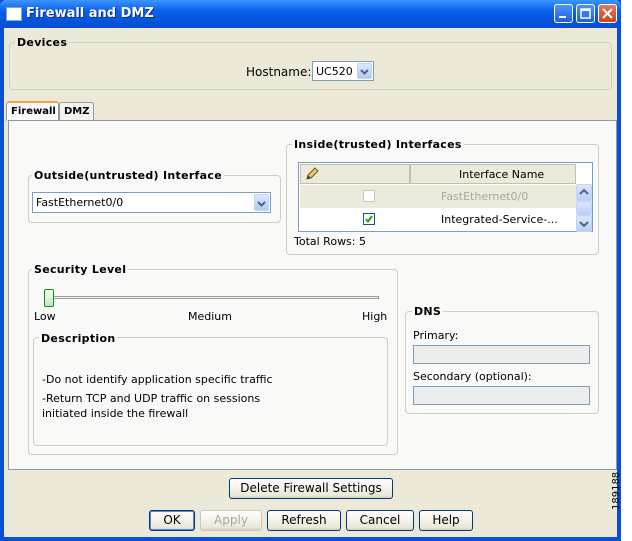 This screenshot has width=632, height=541. What do you see at coordinates (128, 175) in the screenshot?
I see `outside-interface-label: Outside(untrusted) Interface` at bounding box center [128, 175].